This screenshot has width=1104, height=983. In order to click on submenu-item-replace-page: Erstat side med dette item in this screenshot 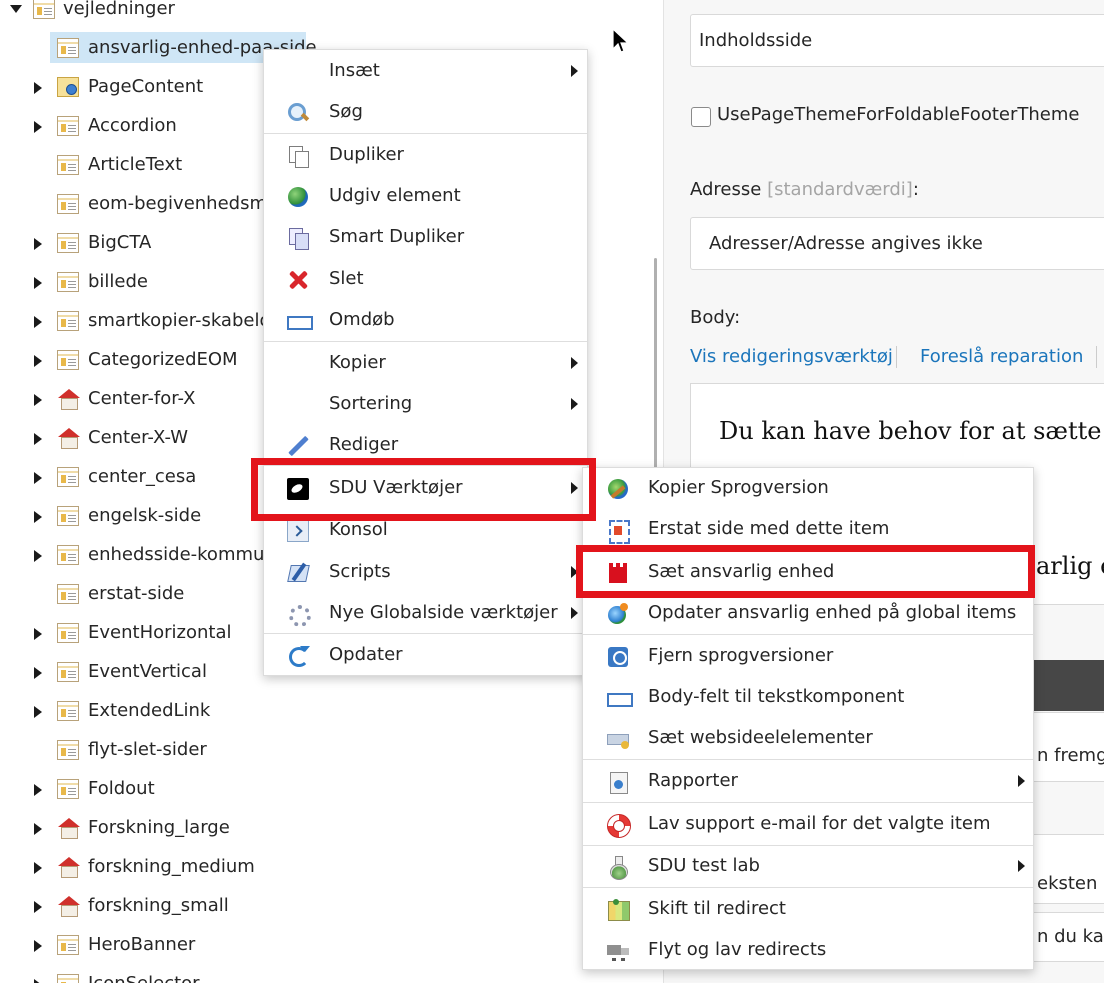, I will do `click(808, 529)`.